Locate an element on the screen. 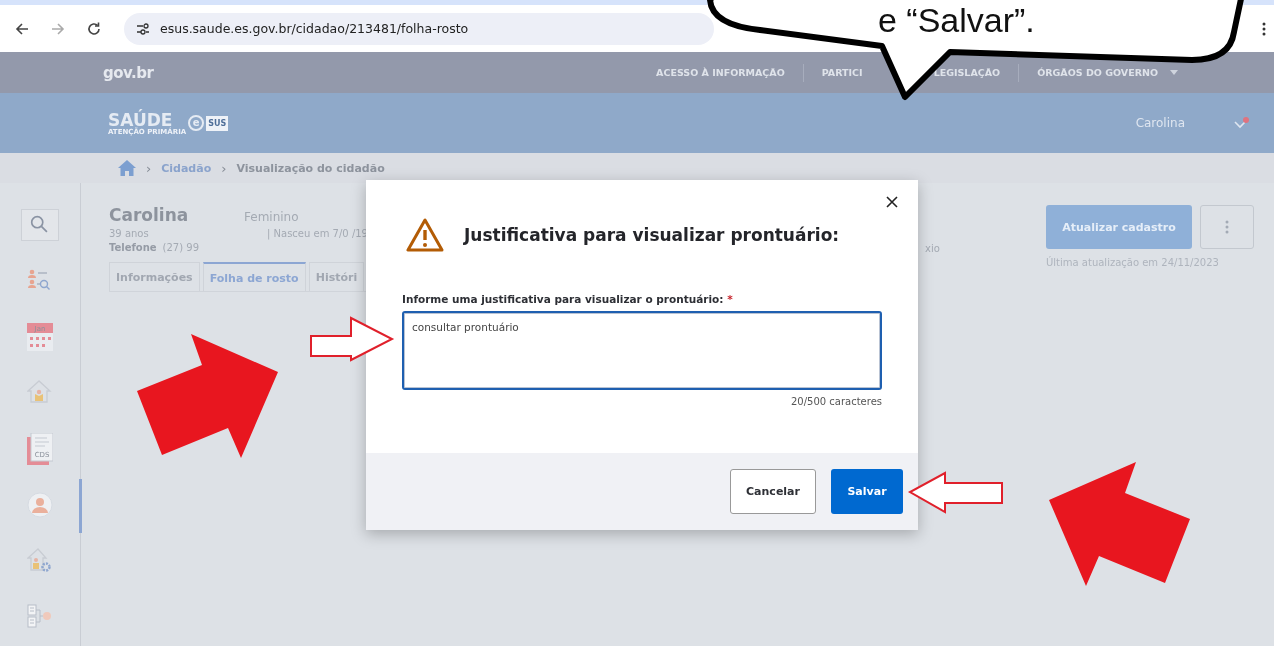 This screenshot has height=646, width=1274. phone-number: (27) 99 is located at coordinates (181, 247).